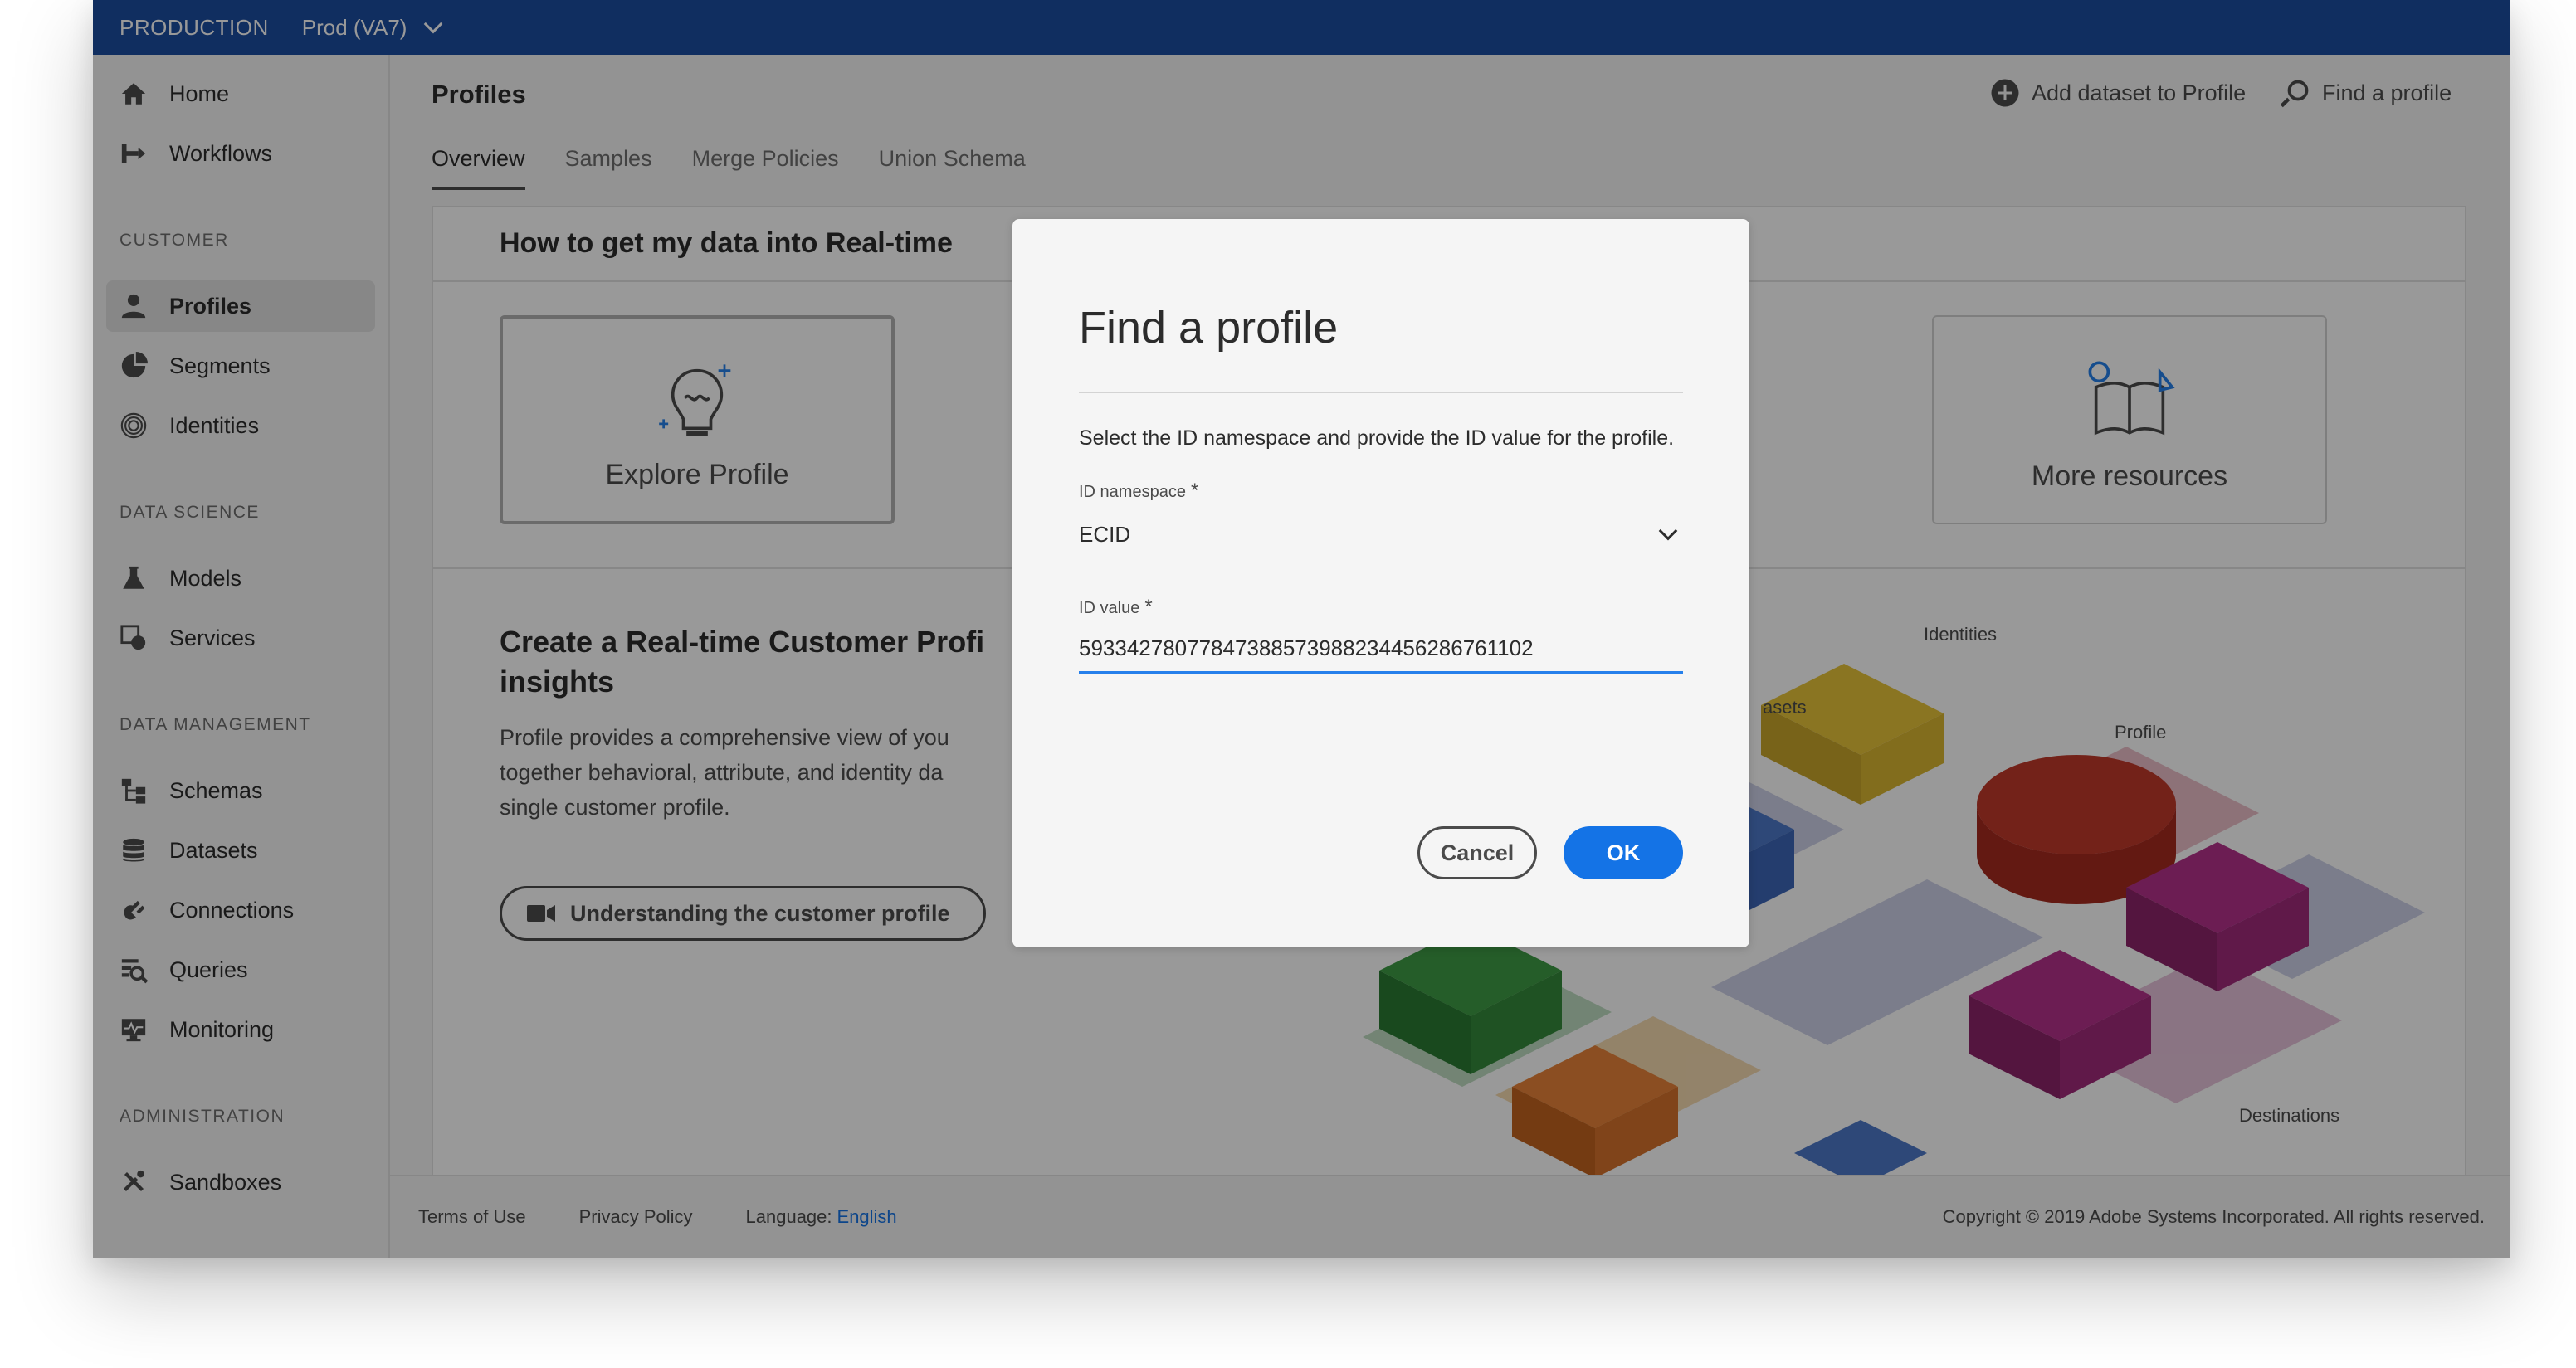 This screenshot has width=2576, height=1368. Describe the element at coordinates (1668, 531) in the screenshot. I see `chevron-down-icon` at that location.